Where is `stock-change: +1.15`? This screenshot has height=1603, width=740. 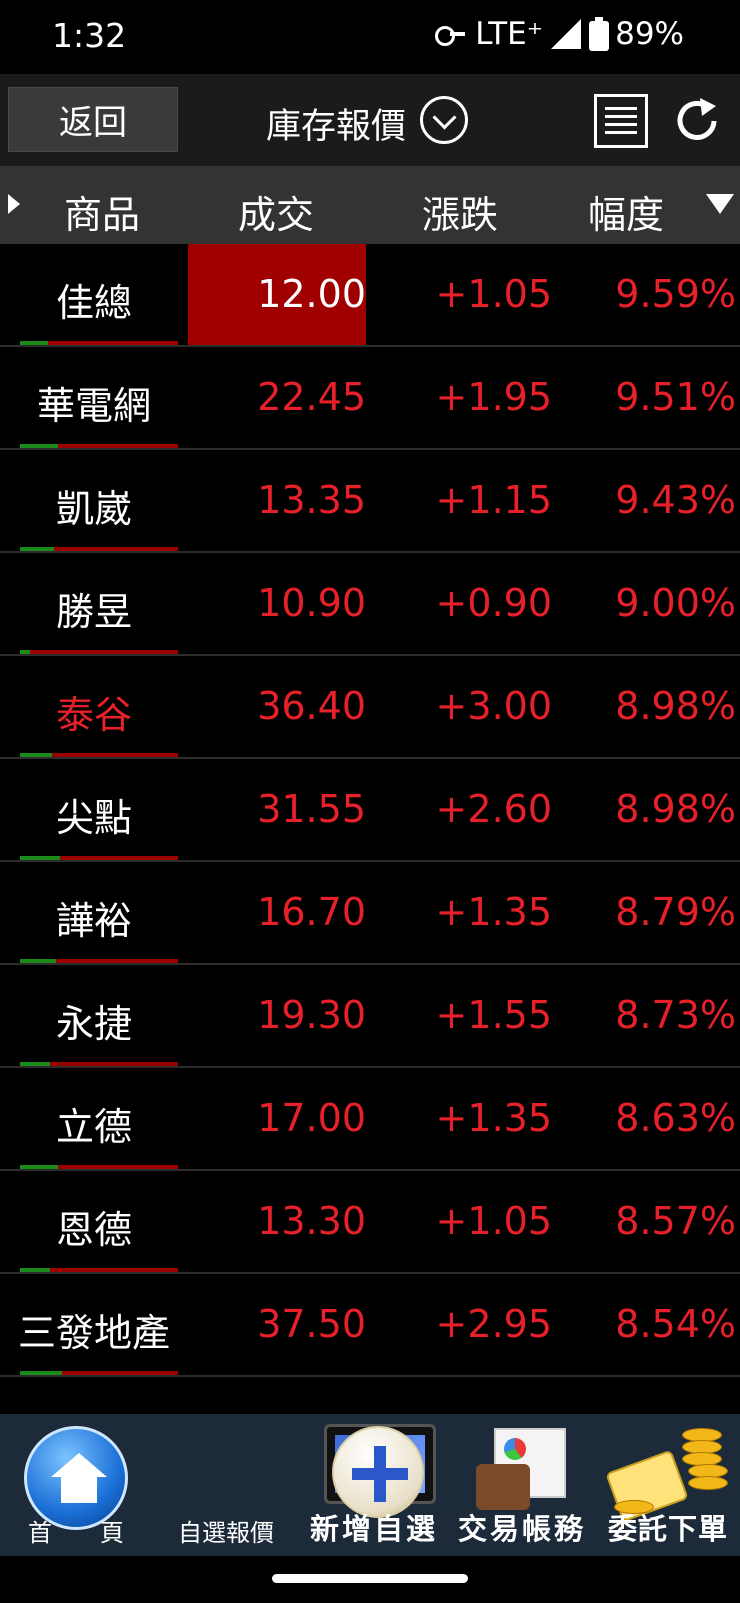
stock-change: +1.15 is located at coordinates (493, 500).